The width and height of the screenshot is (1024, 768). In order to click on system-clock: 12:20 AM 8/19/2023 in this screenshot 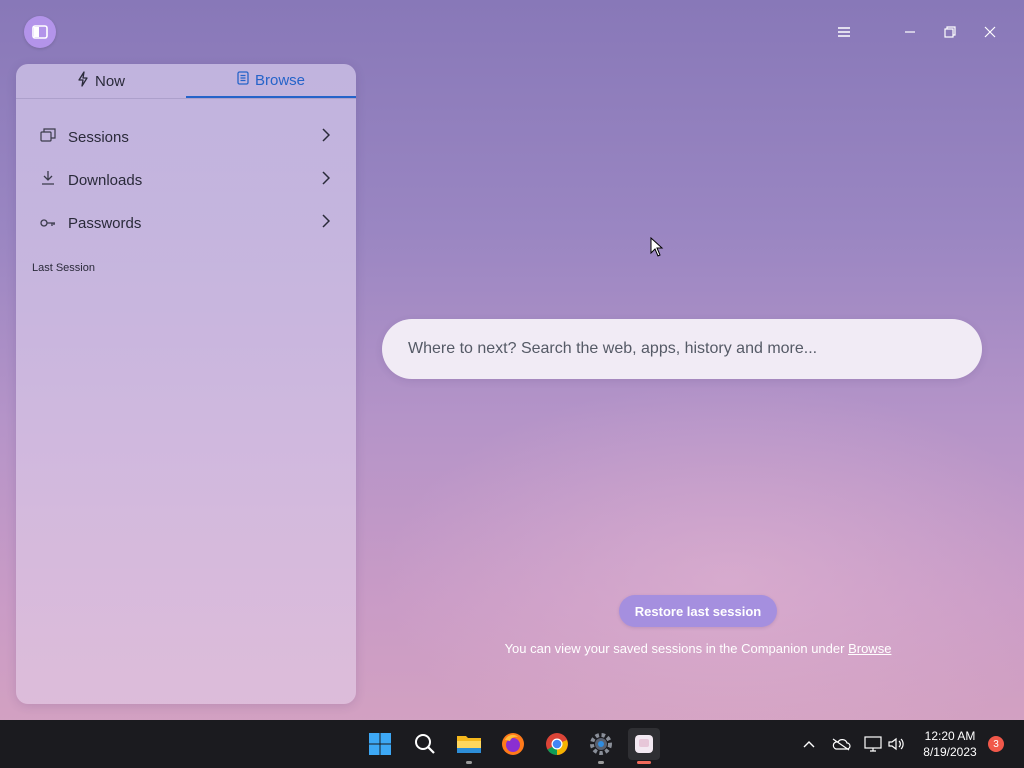, I will do `click(950, 744)`.